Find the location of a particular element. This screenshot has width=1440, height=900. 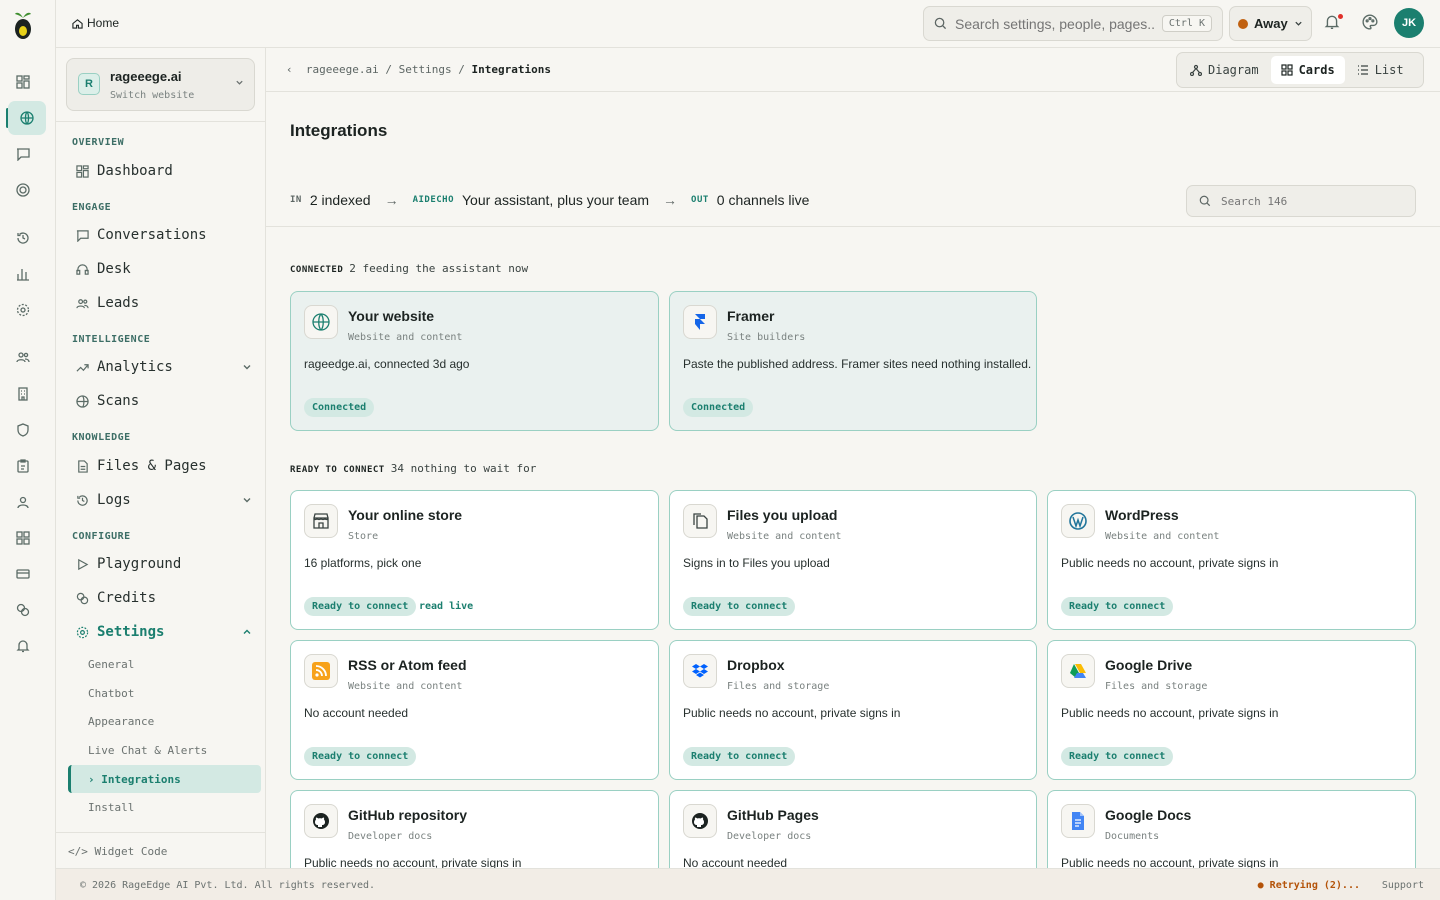

sidebar-item-settings: Settings is located at coordinates (164, 632).